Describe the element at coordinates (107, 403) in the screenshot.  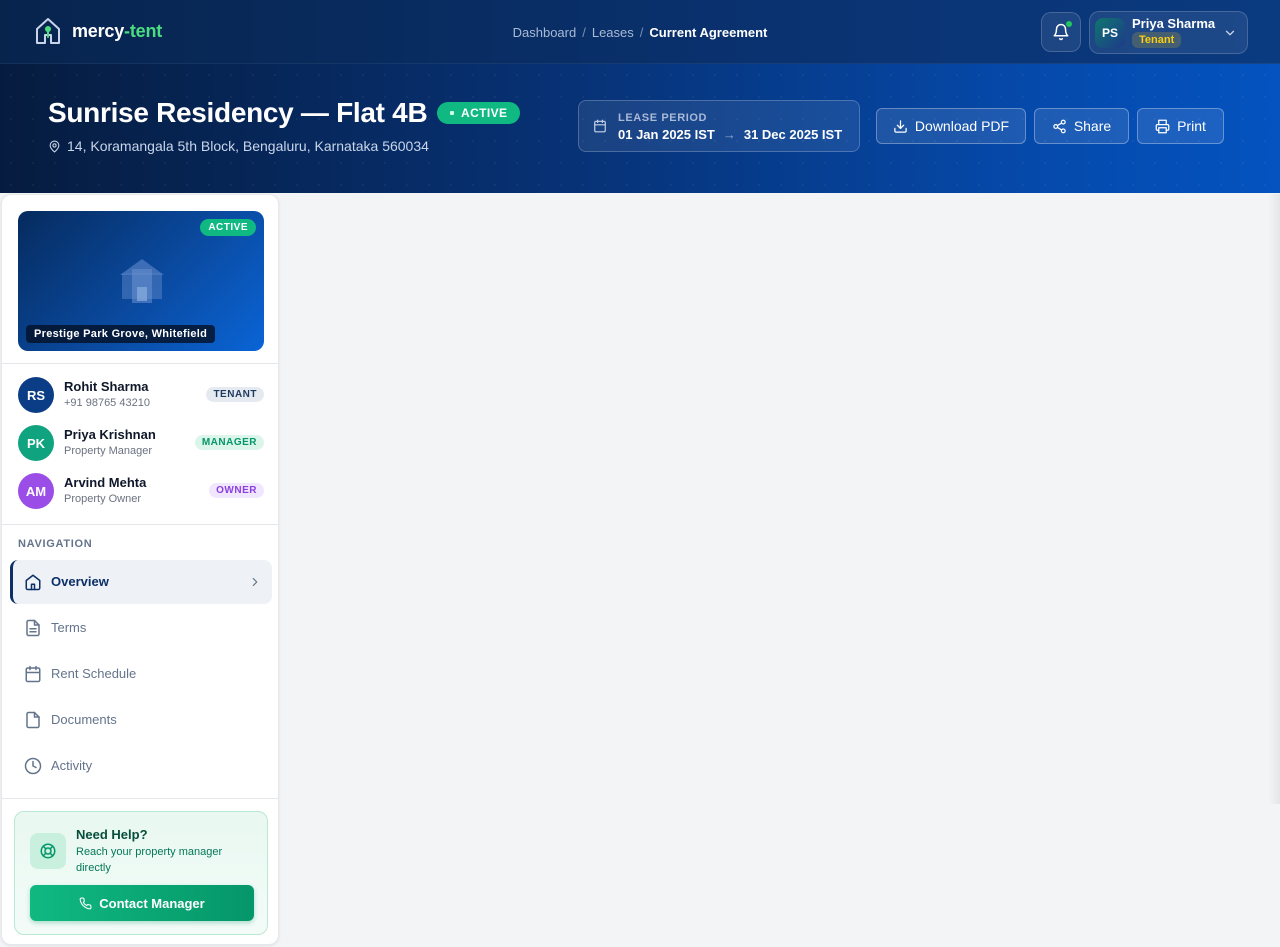
I see `person-phone: +91 98765 43210` at that location.